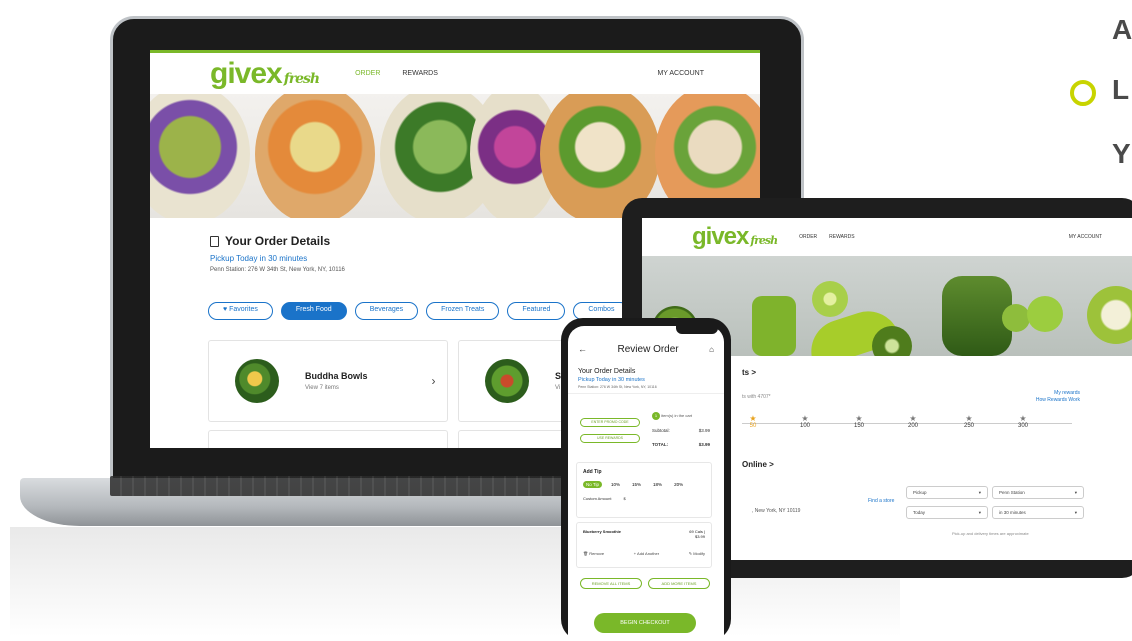 This screenshot has height=641, width=1132. Describe the element at coordinates (624, 498) in the screenshot. I see `custom-amount-input: $` at that location.